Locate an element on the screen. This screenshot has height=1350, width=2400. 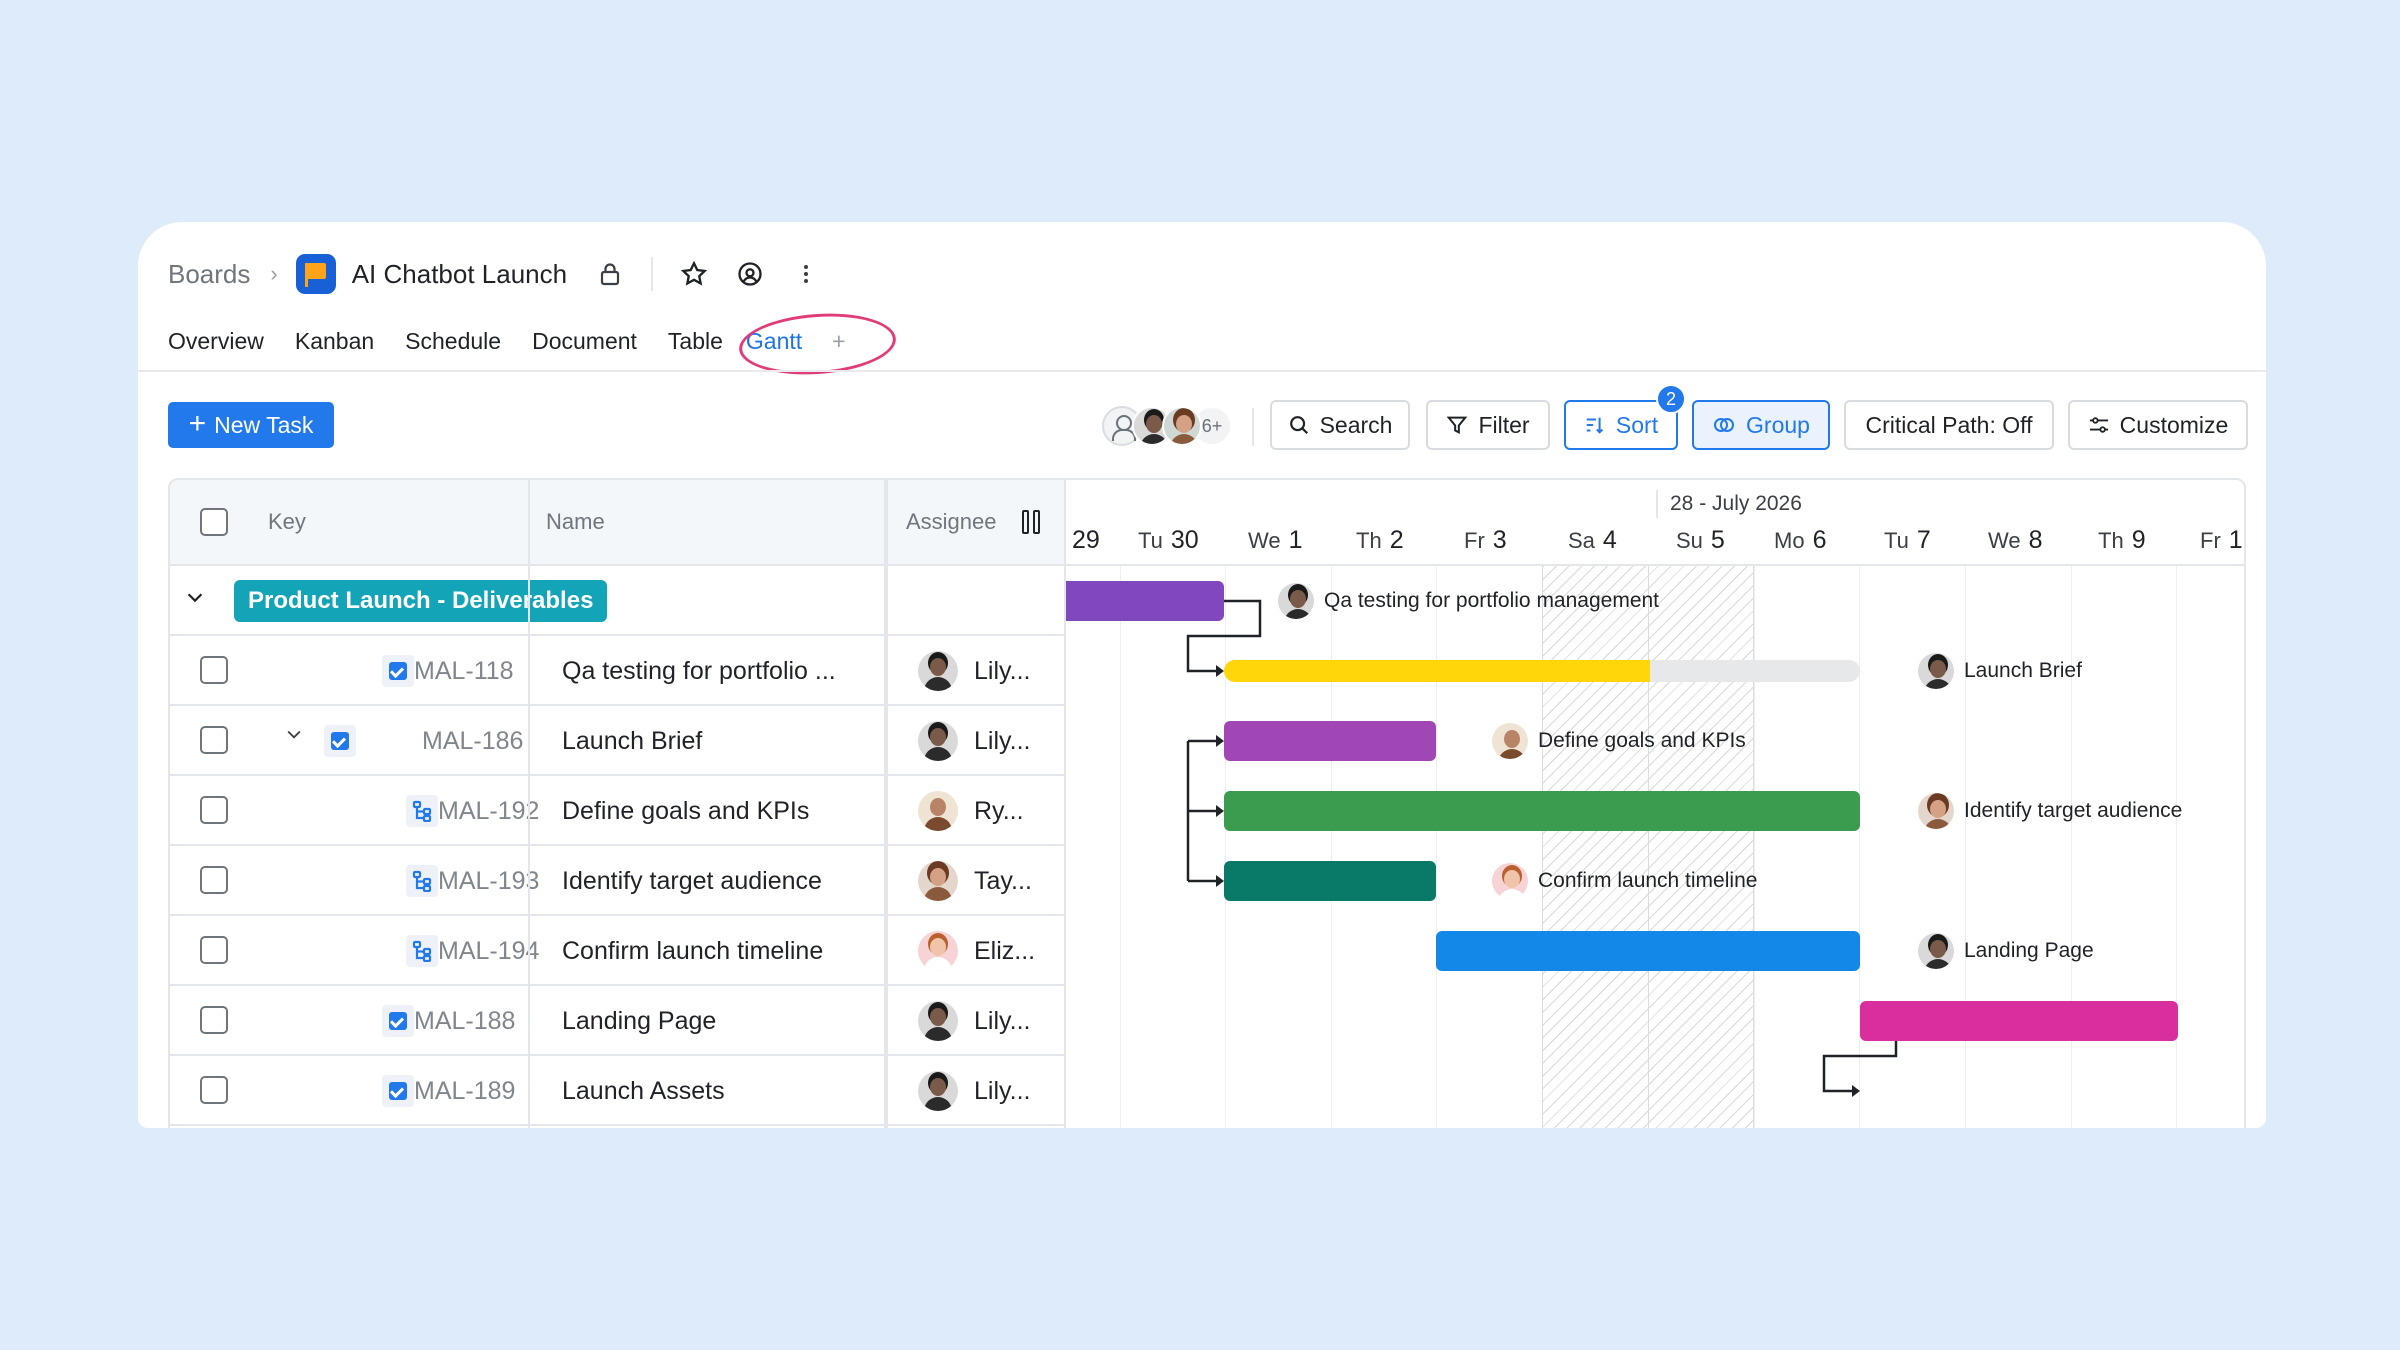
task-name: Launch Brief is located at coordinates (632, 741).